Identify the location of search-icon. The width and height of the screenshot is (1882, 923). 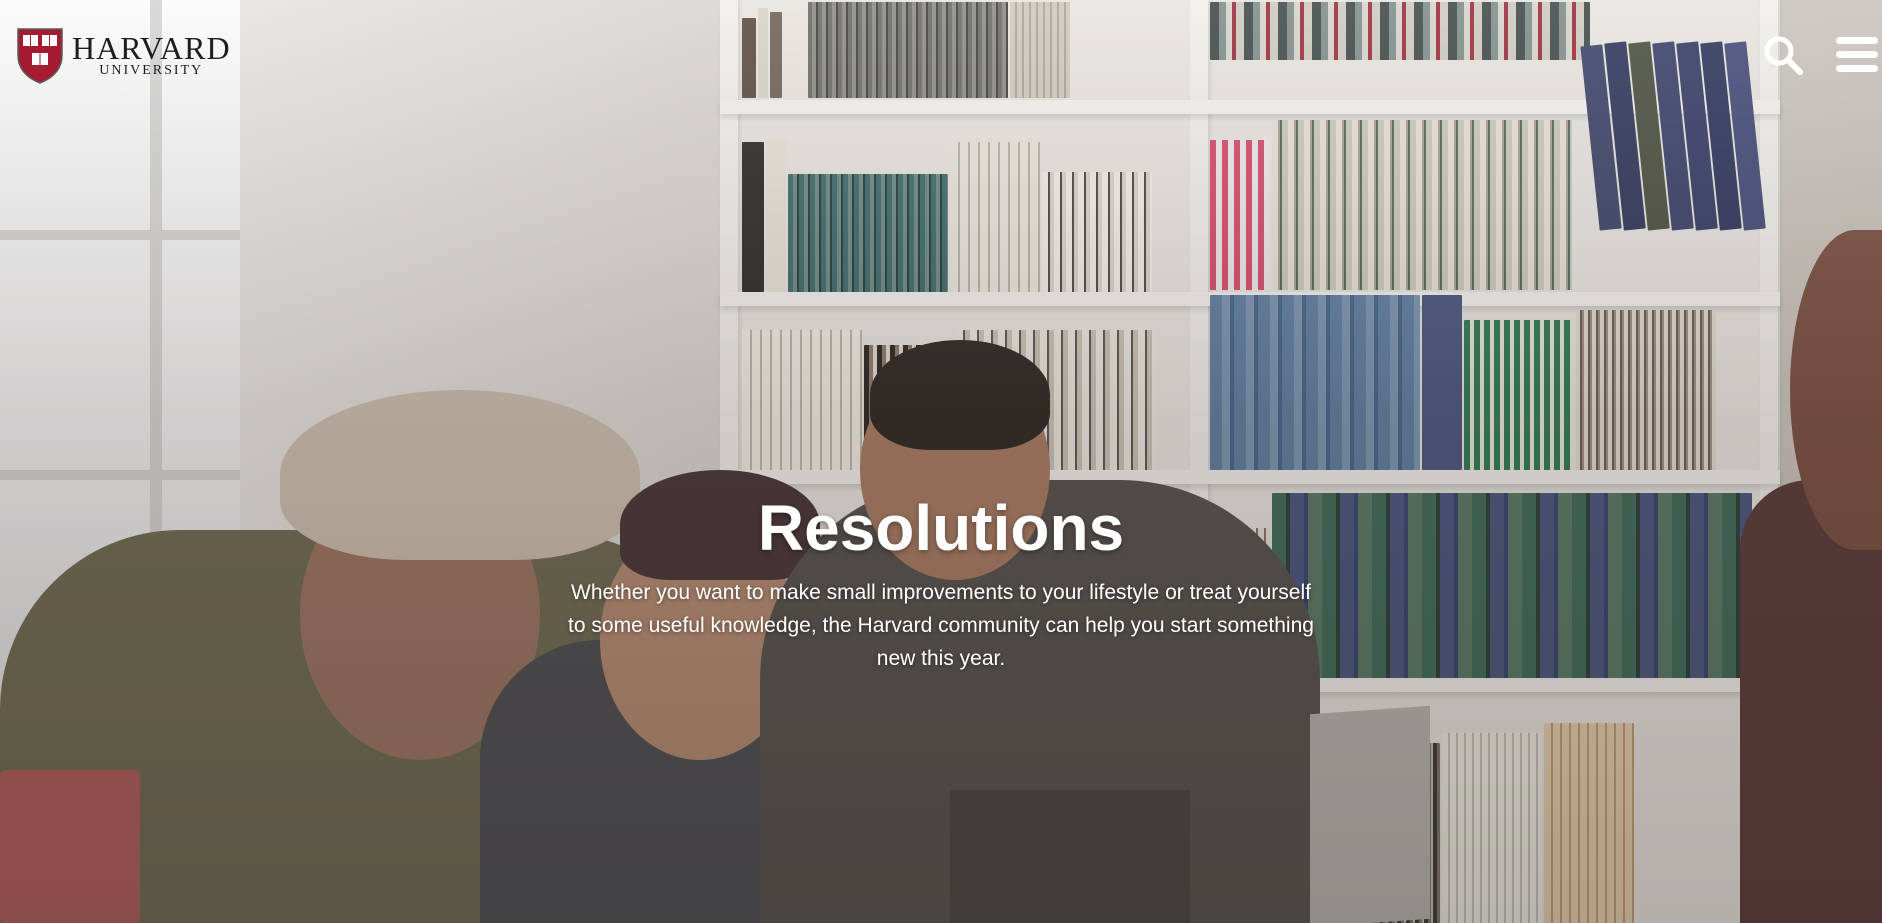
(1783, 55).